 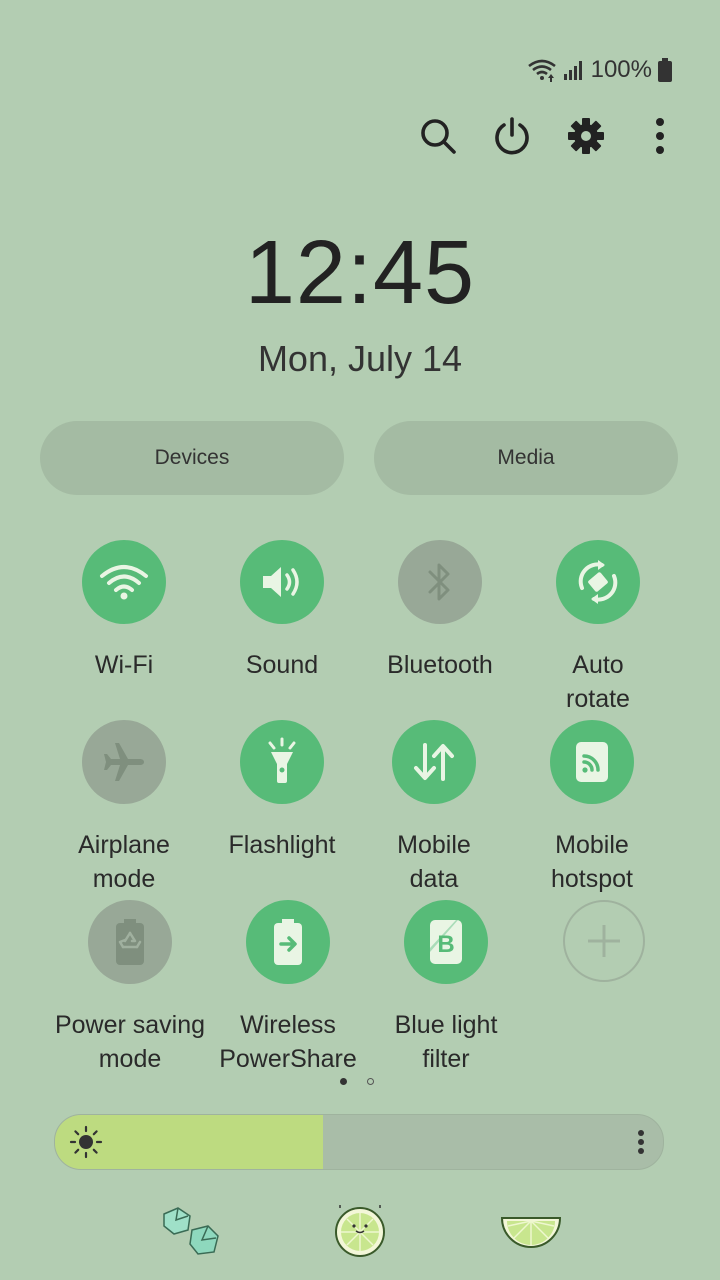 What do you see at coordinates (434, 862) in the screenshot?
I see `tile-label: Mobile data` at bounding box center [434, 862].